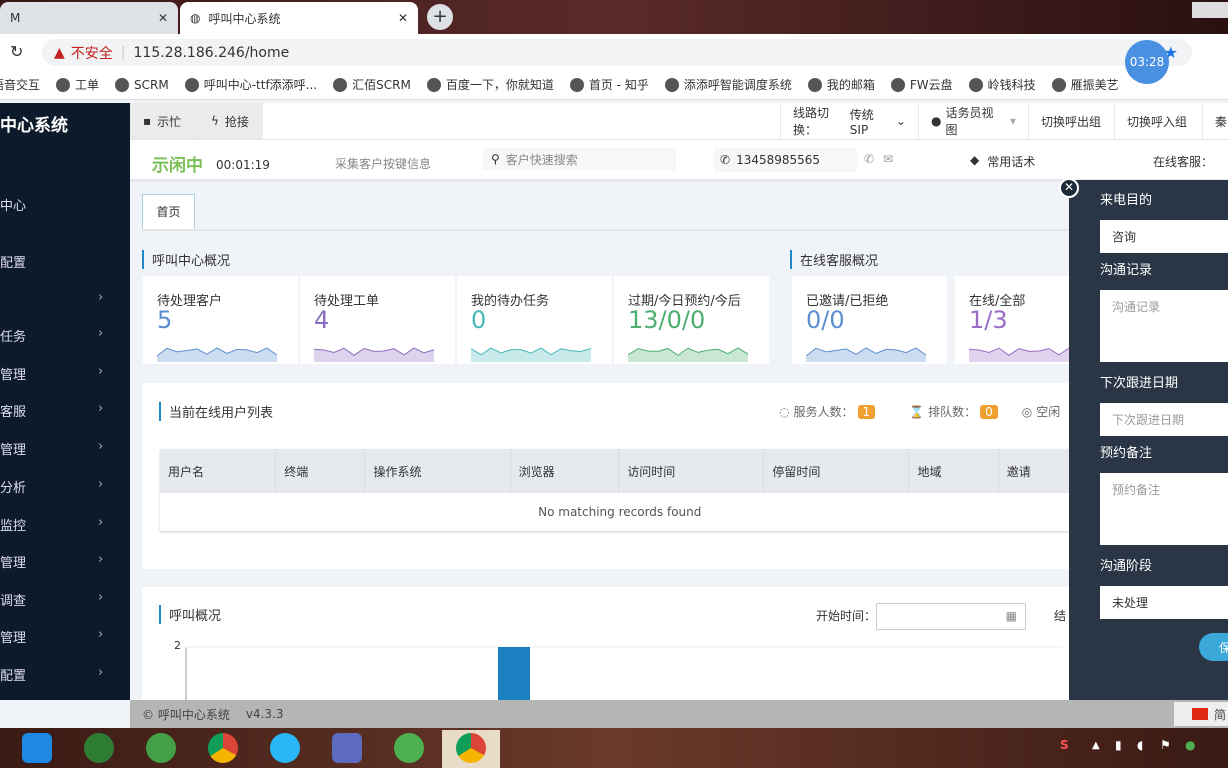  Describe the element at coordinates (823, 412) in the screenshot. I see `serving-label: 服务人数：` at that location.